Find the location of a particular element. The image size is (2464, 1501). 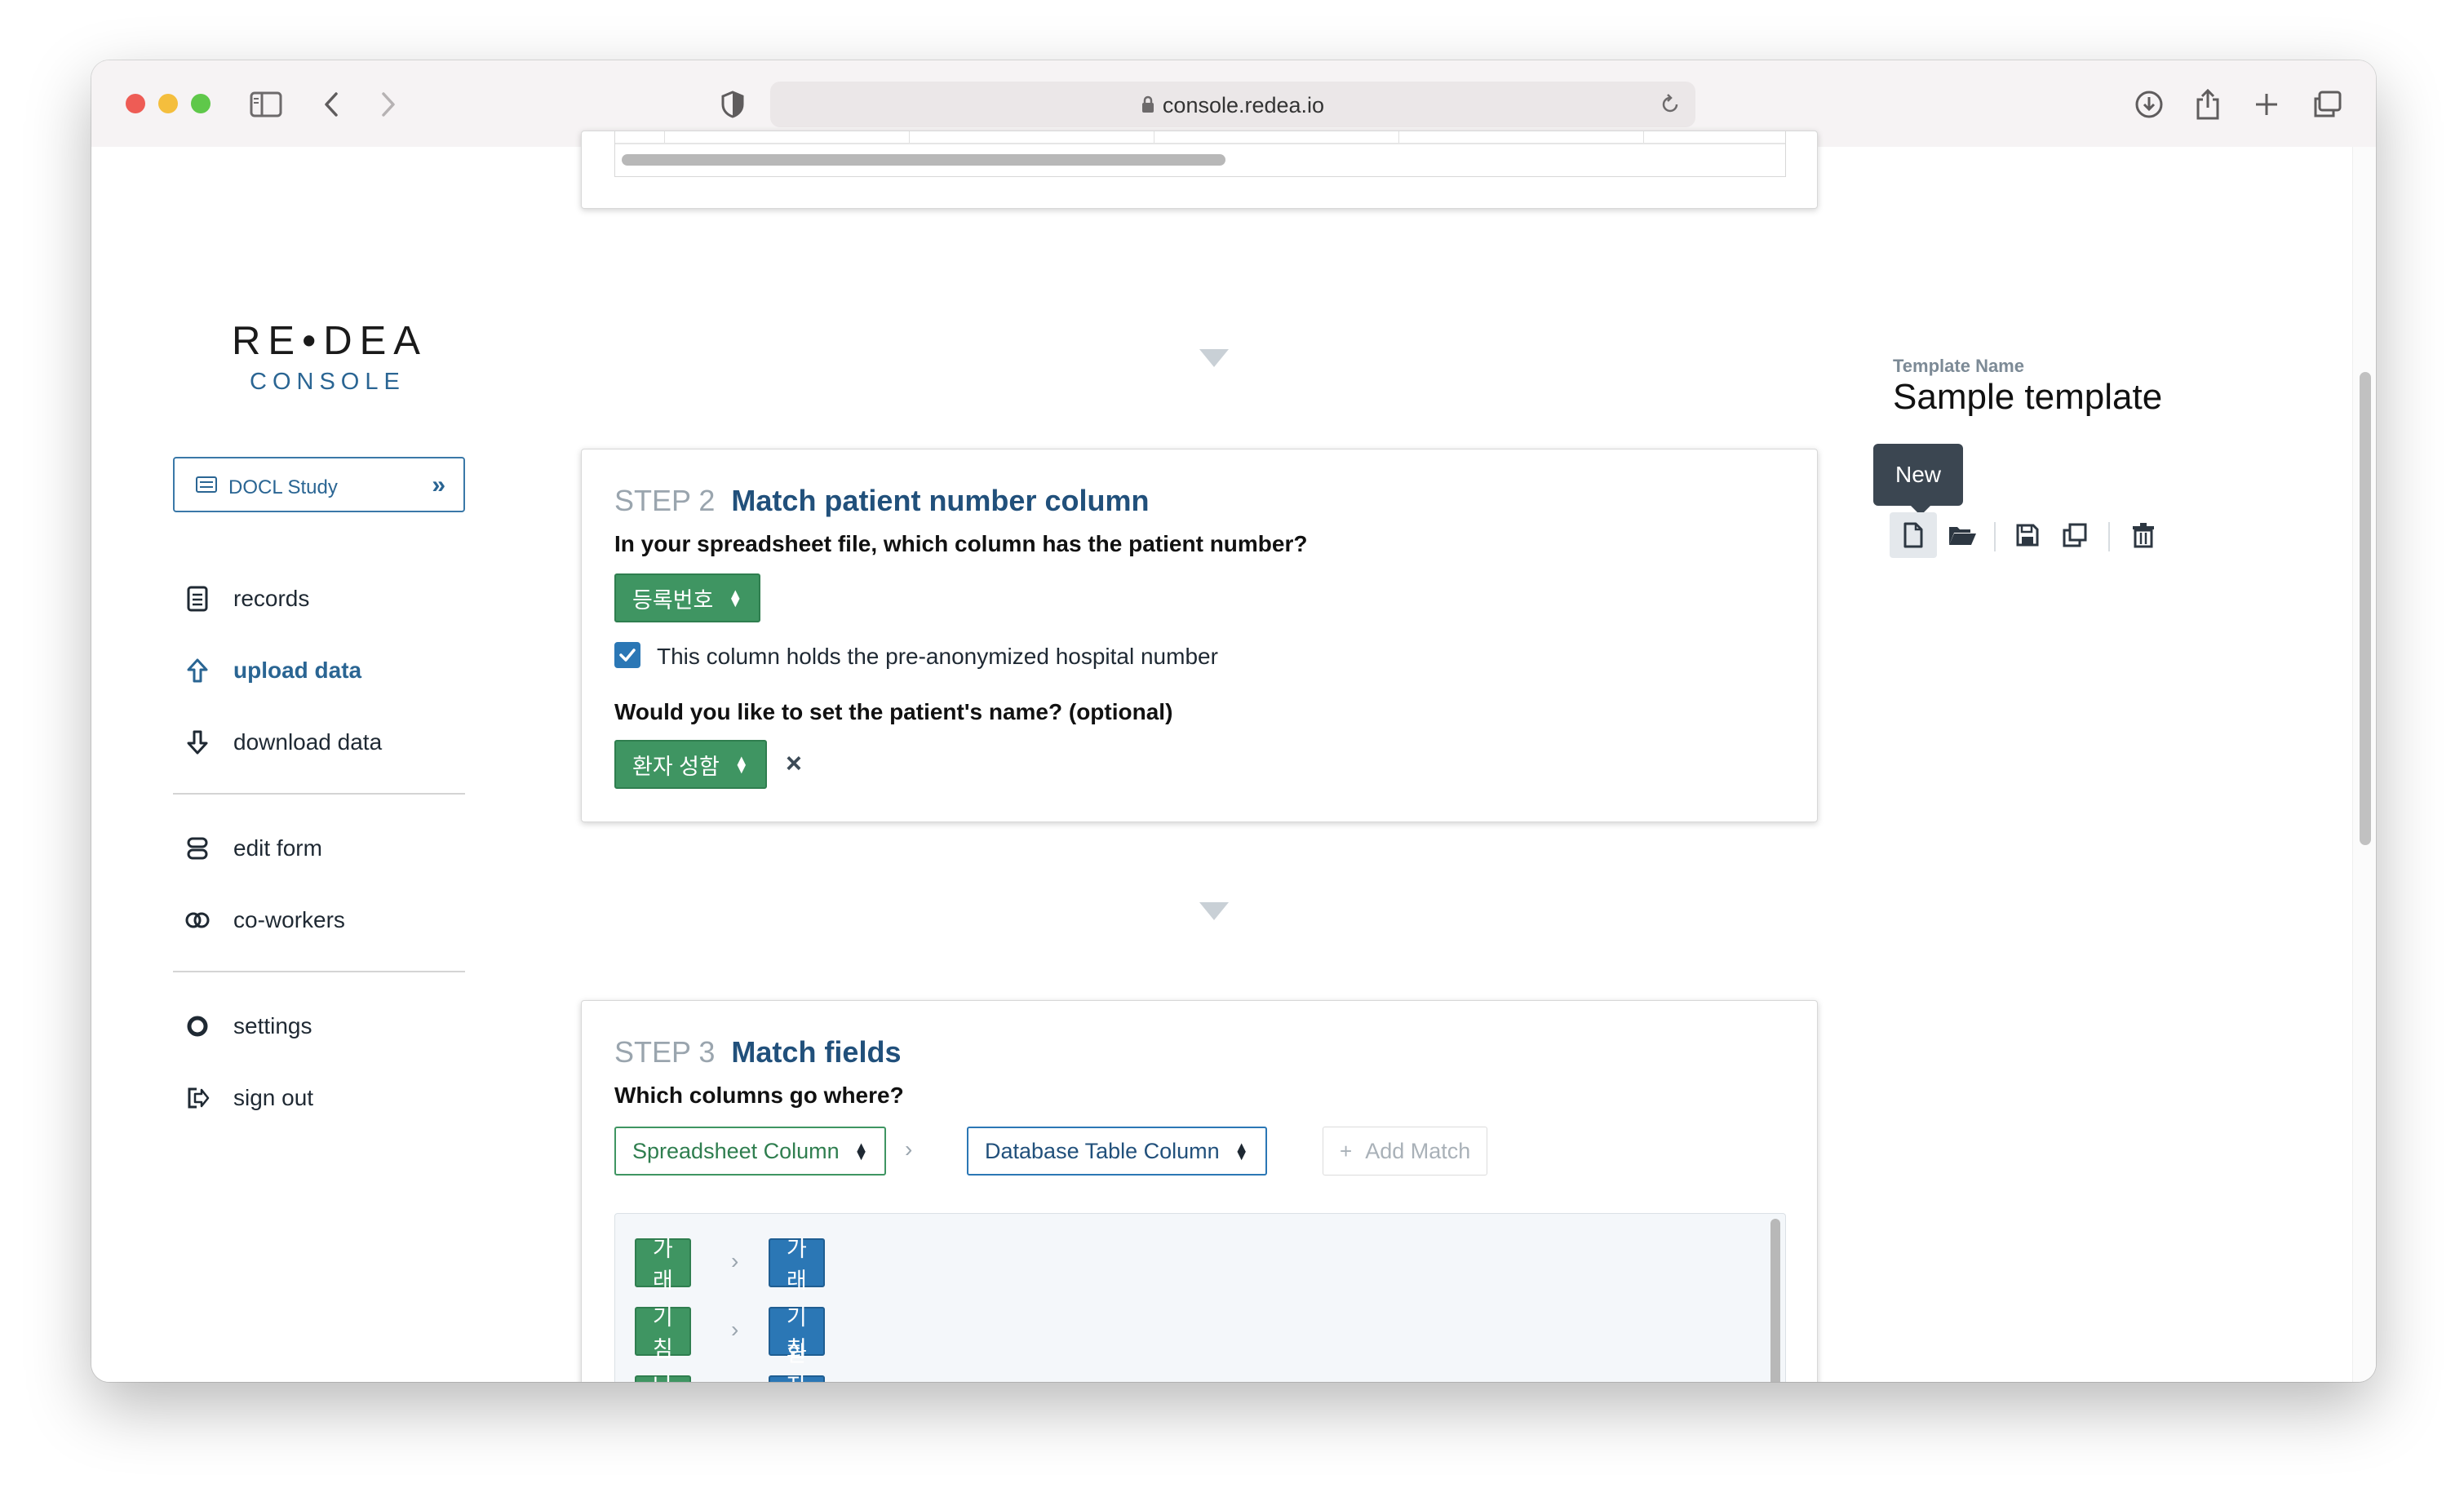

plus-icon: + is located at coordinates (1346, 1150).